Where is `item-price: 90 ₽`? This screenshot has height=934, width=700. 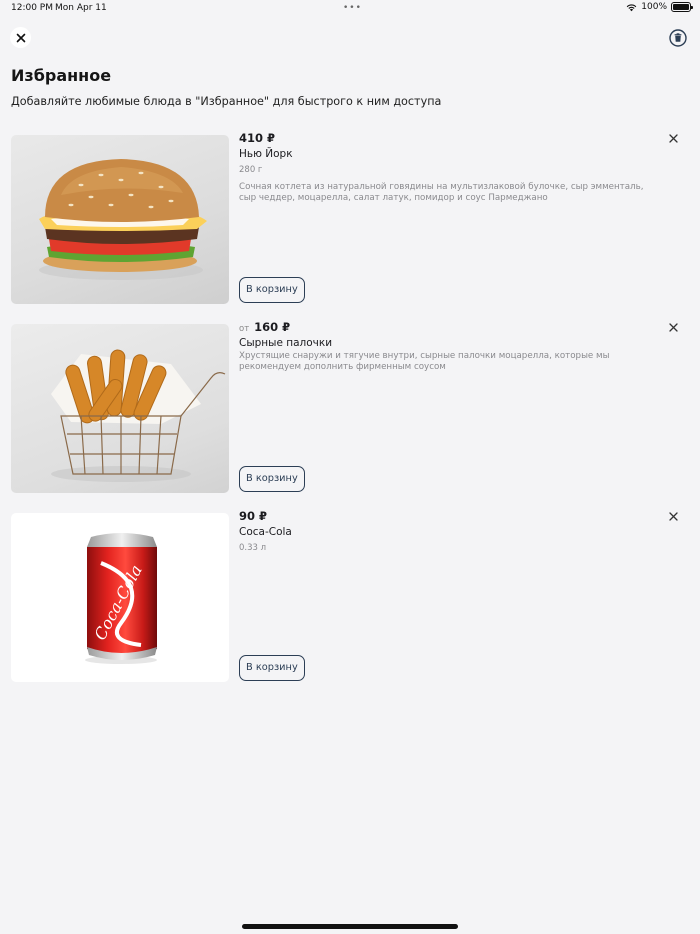
item-price: 90 ₽ is located at coordinates (253, 516).